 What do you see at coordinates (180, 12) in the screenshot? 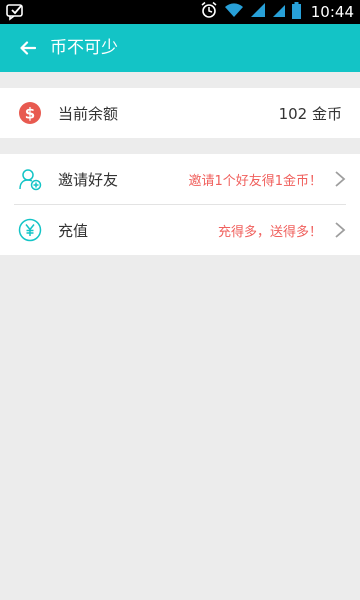
I see `status-bar: 10:44` at bounding box center [180, 12].